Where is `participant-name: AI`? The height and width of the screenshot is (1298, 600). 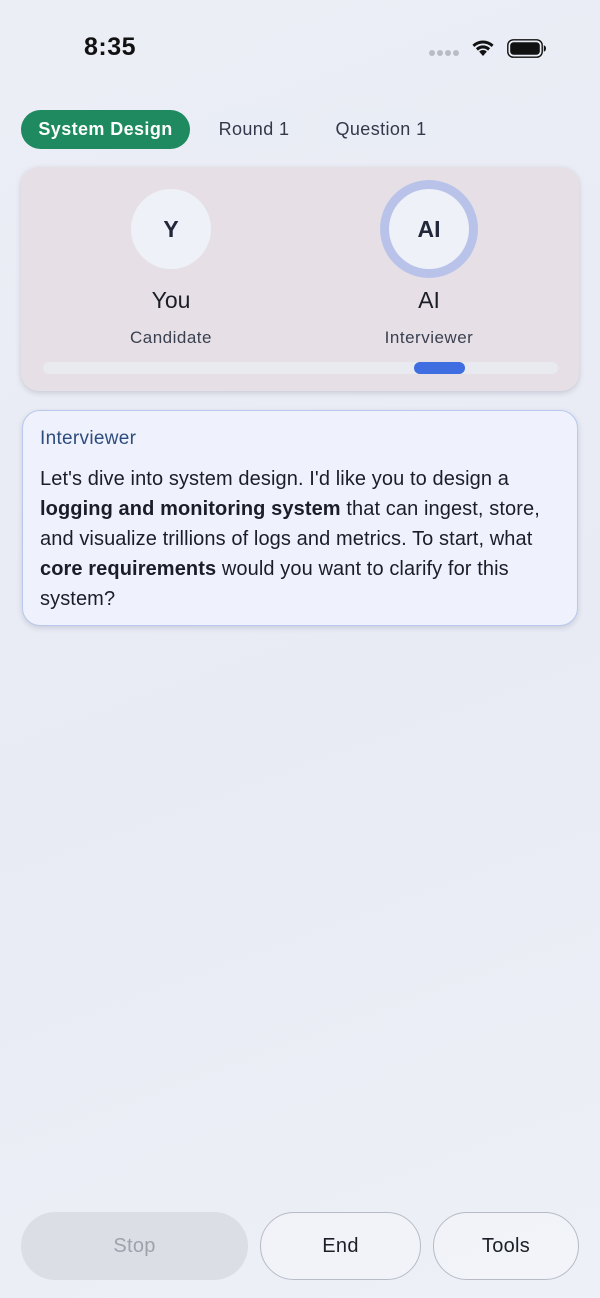
participant-name: AI is located at coordinates (429, 300).